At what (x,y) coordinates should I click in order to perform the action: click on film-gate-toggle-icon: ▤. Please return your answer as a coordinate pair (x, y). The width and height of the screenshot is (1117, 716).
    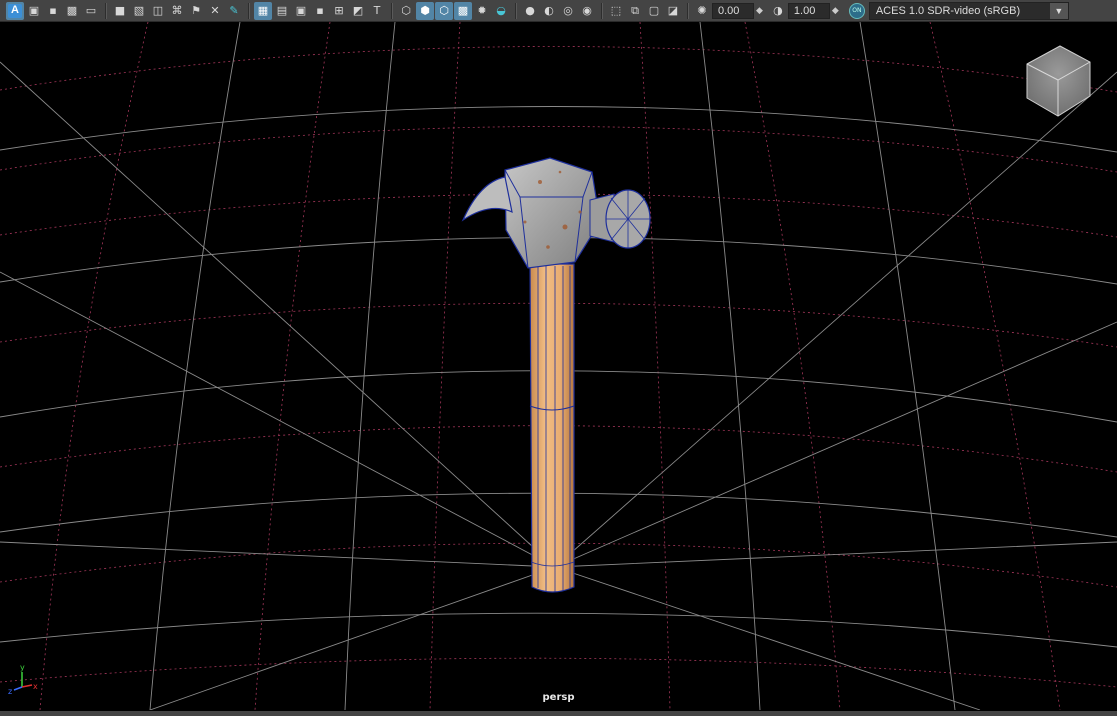
    Looking at the image, I should click on (282, 10).